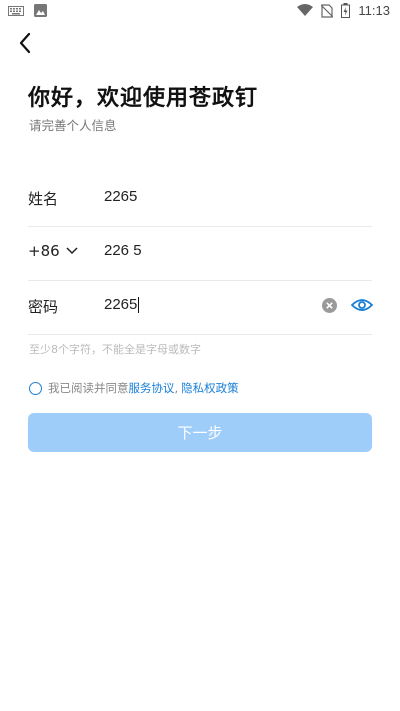 This screenshot has height=711, width=400. What do you see at coordinates (88, 388) in the screenshot?
I see `agreement-prefix: 我已阅读并同意` at bounding box center [88, 388].